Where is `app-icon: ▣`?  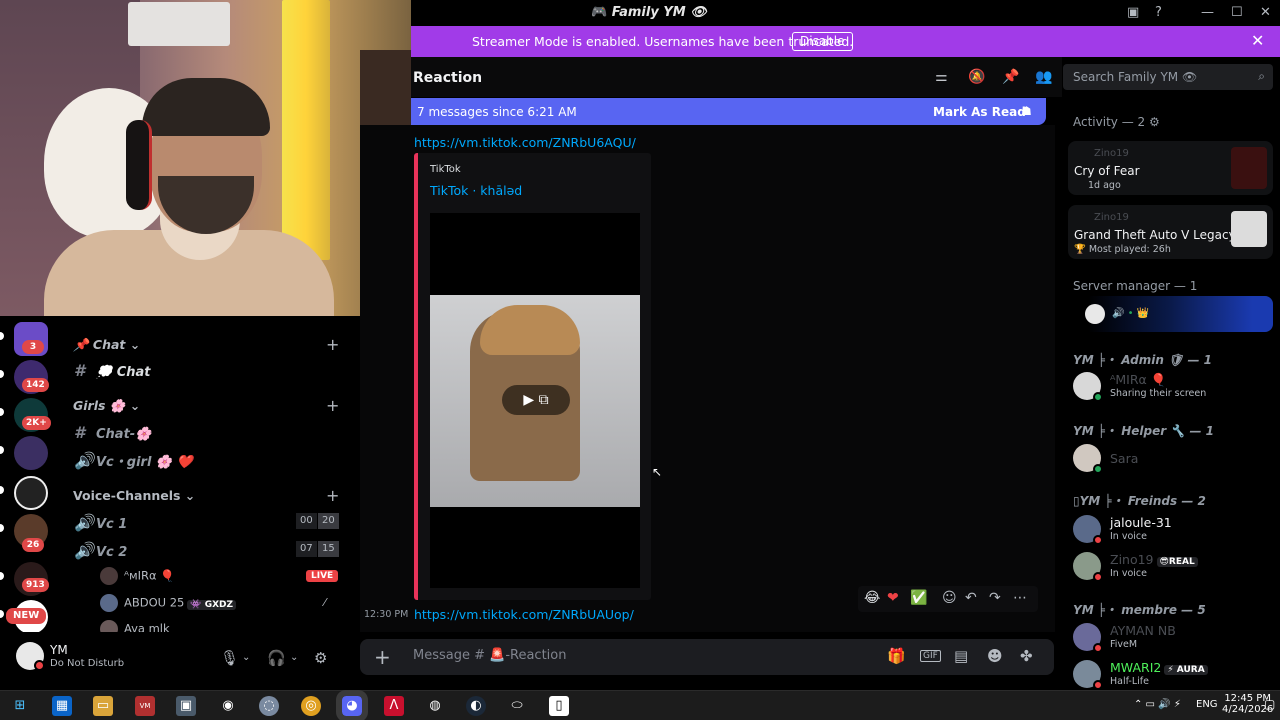 app-icon: ▣ is located at coordinates (186, 706).